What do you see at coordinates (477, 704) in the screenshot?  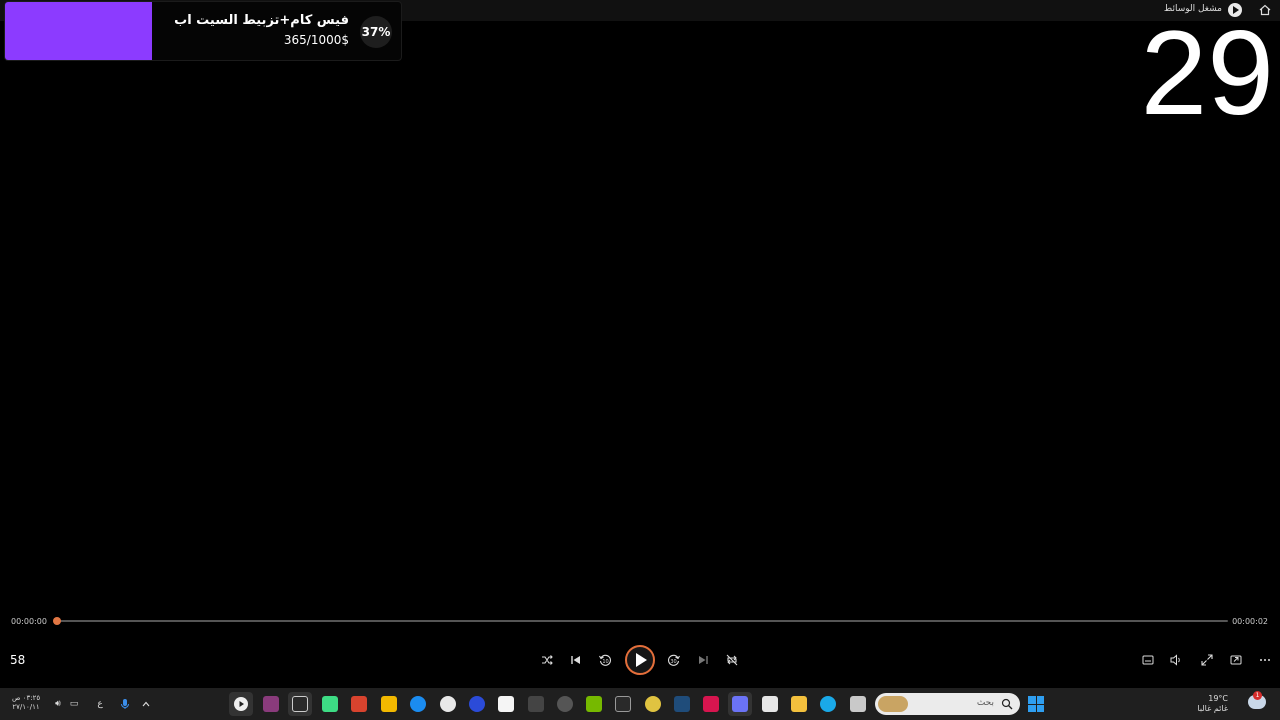 I see `ea-icon` at bounding box center [477, 704].